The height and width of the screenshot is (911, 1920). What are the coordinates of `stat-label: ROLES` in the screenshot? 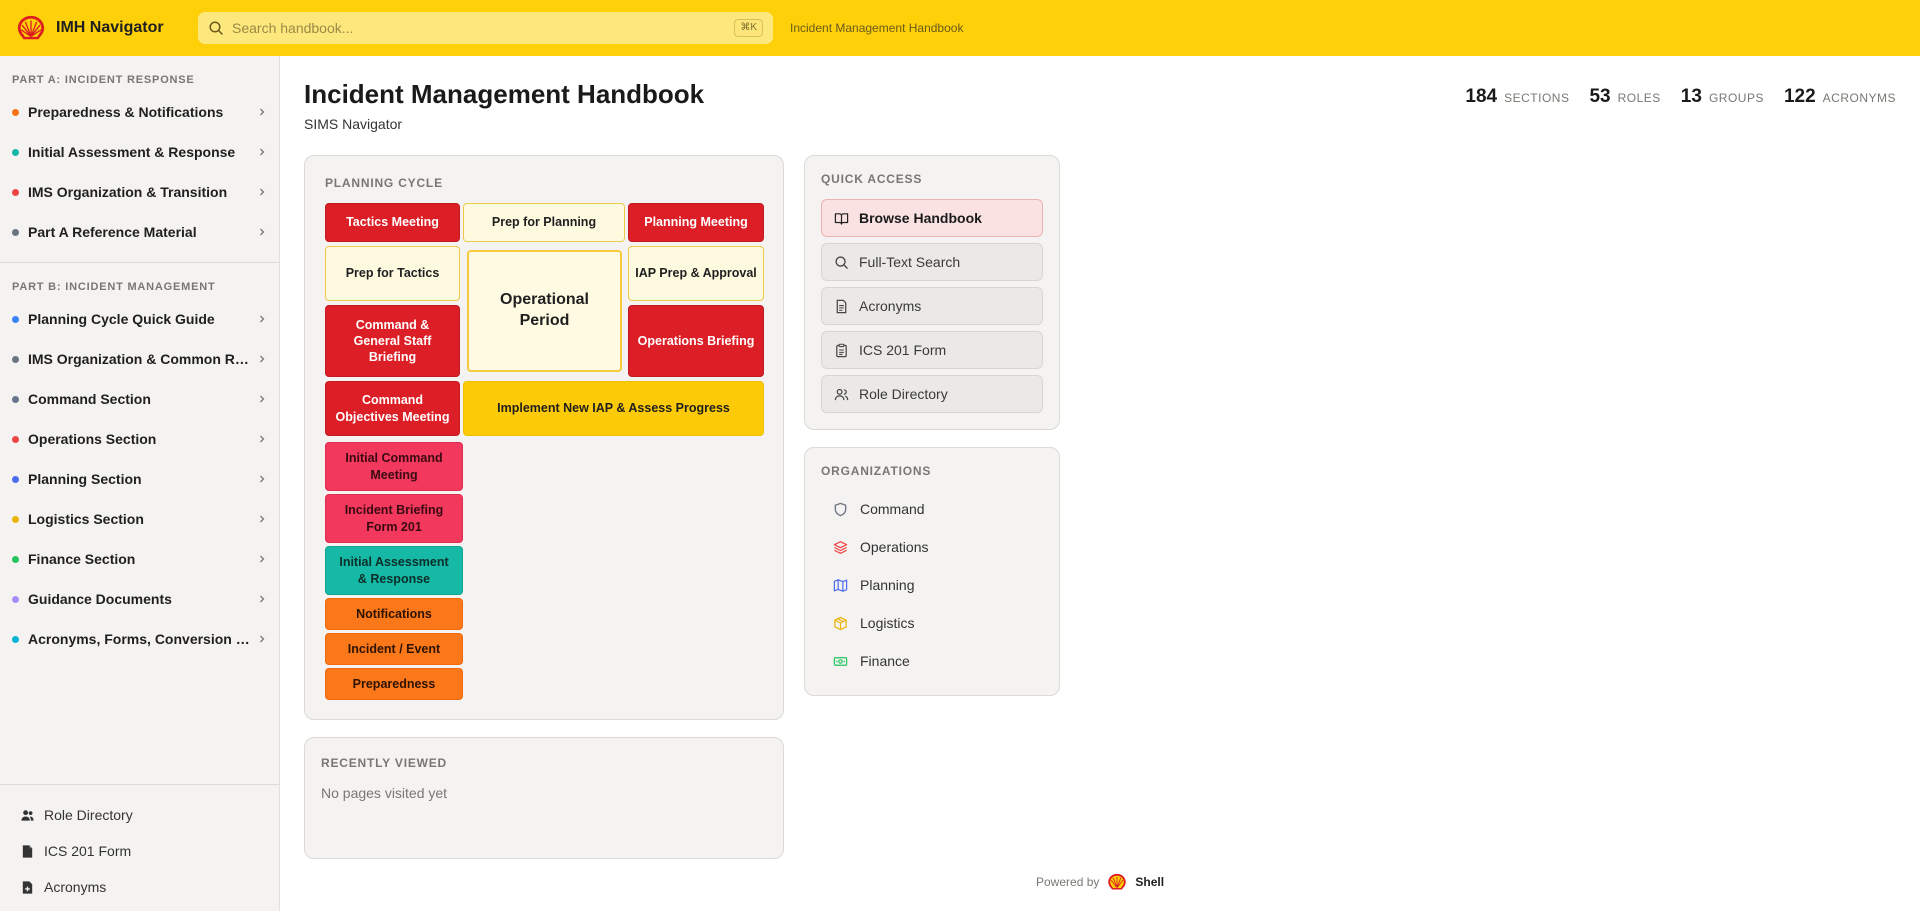 It's located at (1639, 98).